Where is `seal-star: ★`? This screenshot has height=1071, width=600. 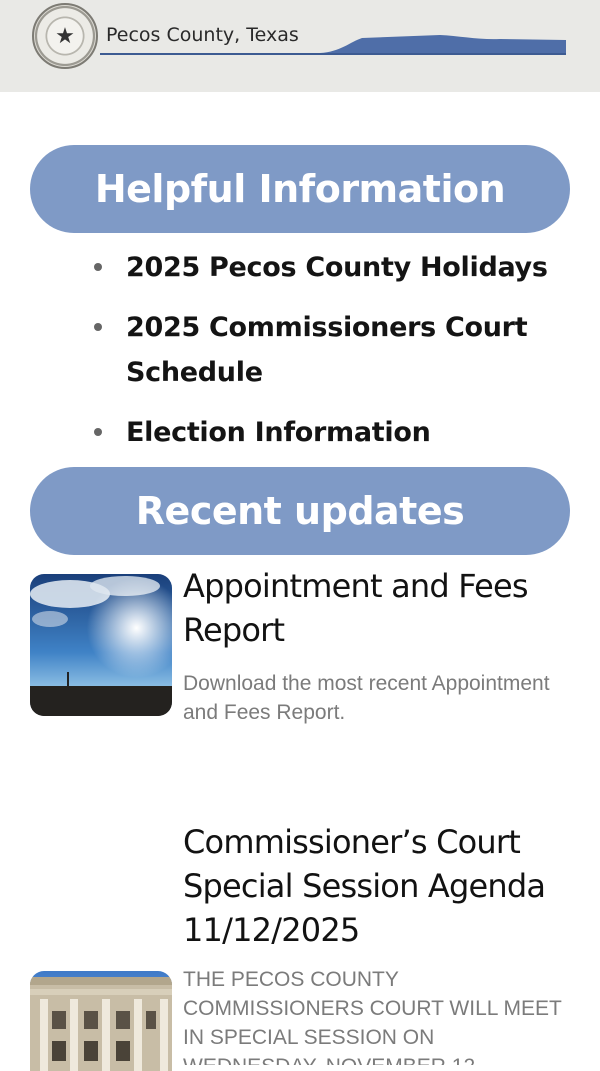
seal-star: ★ is located at coordinates (65, 35).